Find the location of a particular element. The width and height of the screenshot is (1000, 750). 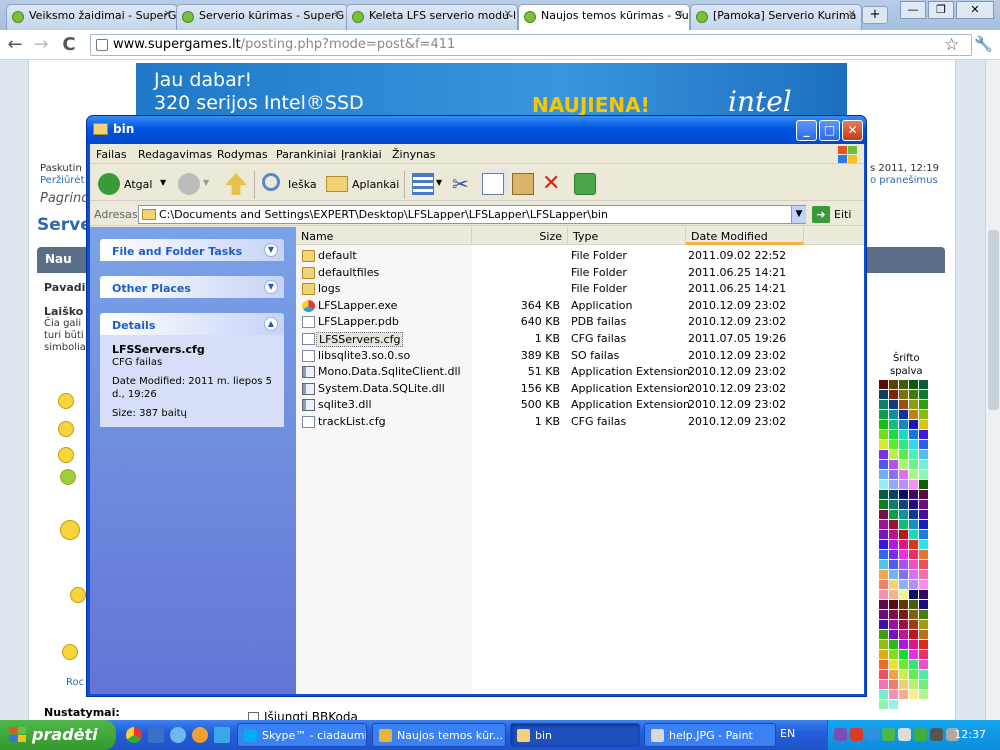

file-row: logs File Folder 2011.06.25 14:21 is located at coordinates (580, 289).